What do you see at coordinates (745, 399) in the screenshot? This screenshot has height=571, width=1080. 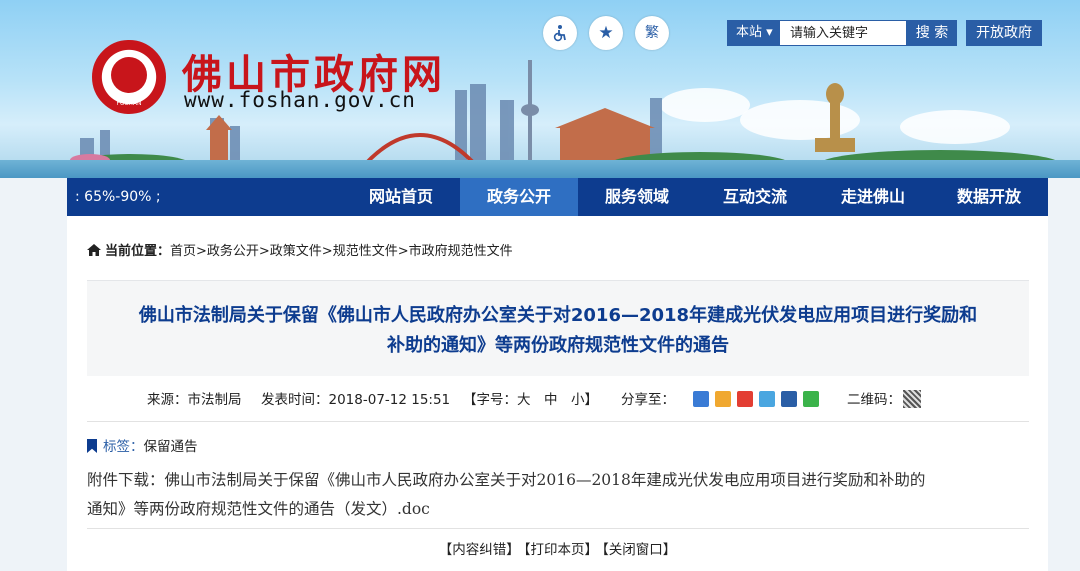 I see `share-weibo-icon` at bounding box center [745, 399].